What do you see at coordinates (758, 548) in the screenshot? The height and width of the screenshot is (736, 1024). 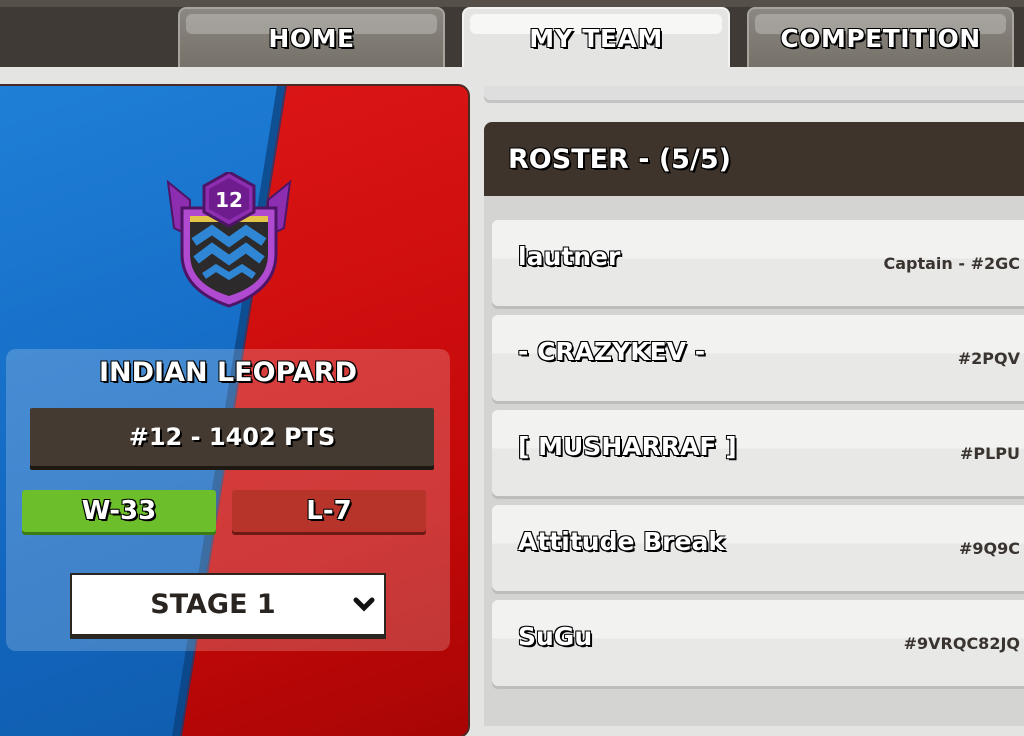 I see `roster-player-row: Attitude Break #9Q9C` at bounding box center [758, 548].